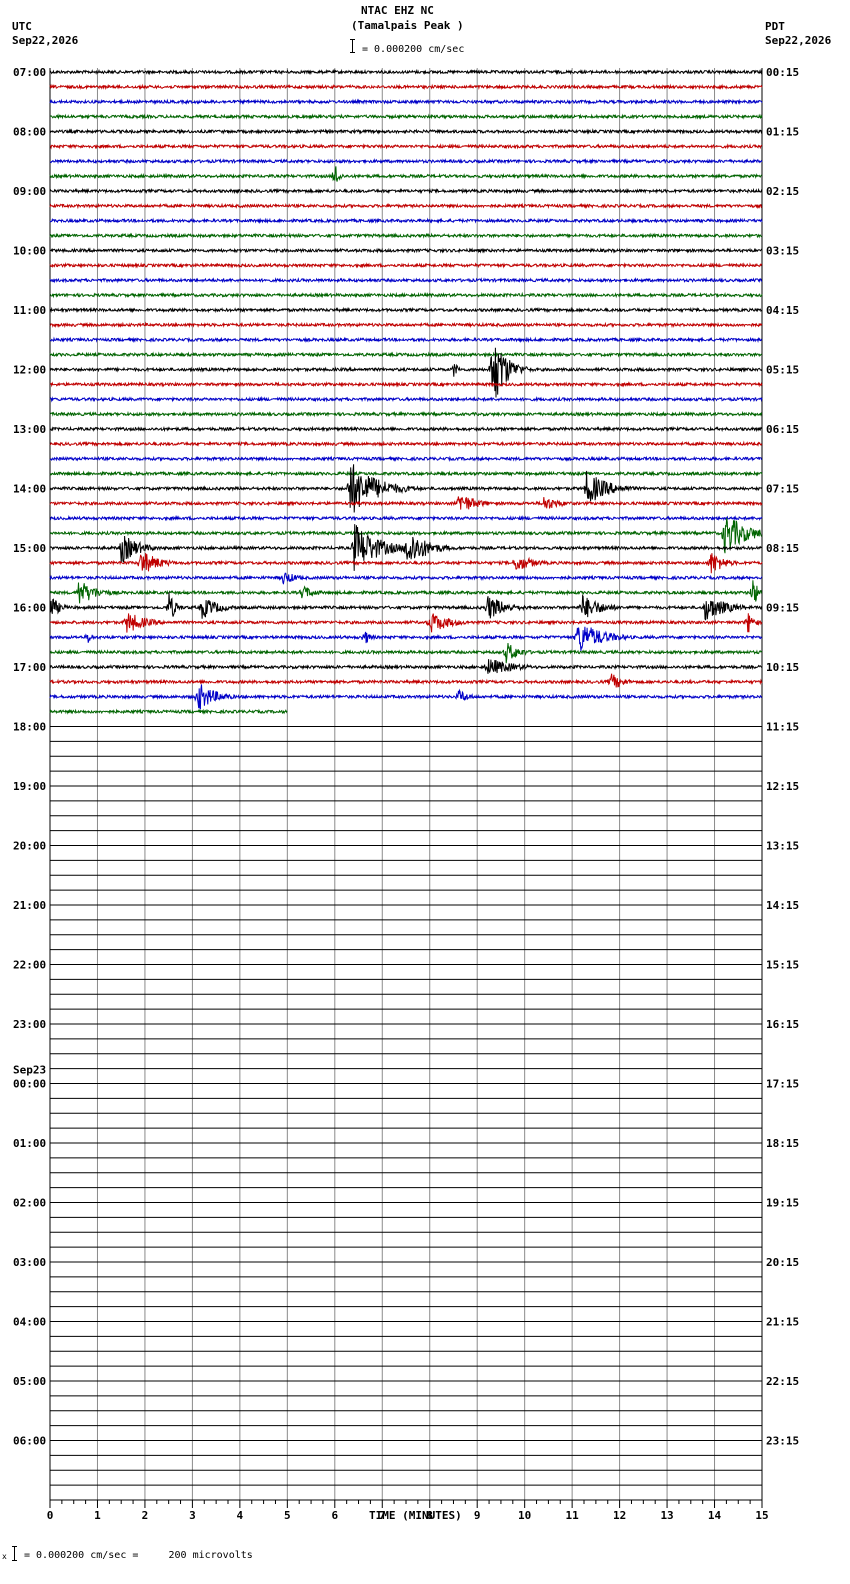 This screenshot has height=1584, width=850. What do you see at coordinates (29, 727) in the screenshot?
I see `left-hour-label: 18:00` at bounding box center [29, 727].